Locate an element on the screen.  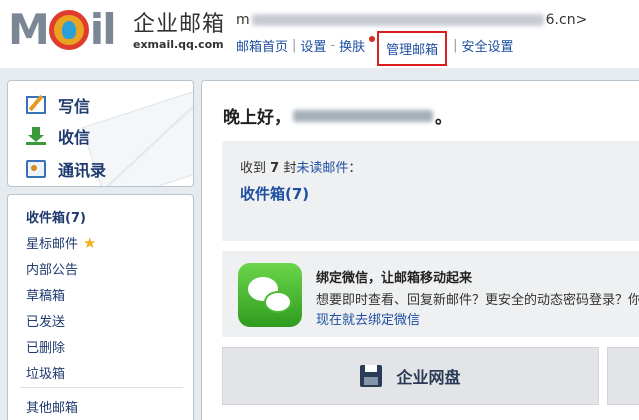
pencil-icon is located at coordinates (36, 105).